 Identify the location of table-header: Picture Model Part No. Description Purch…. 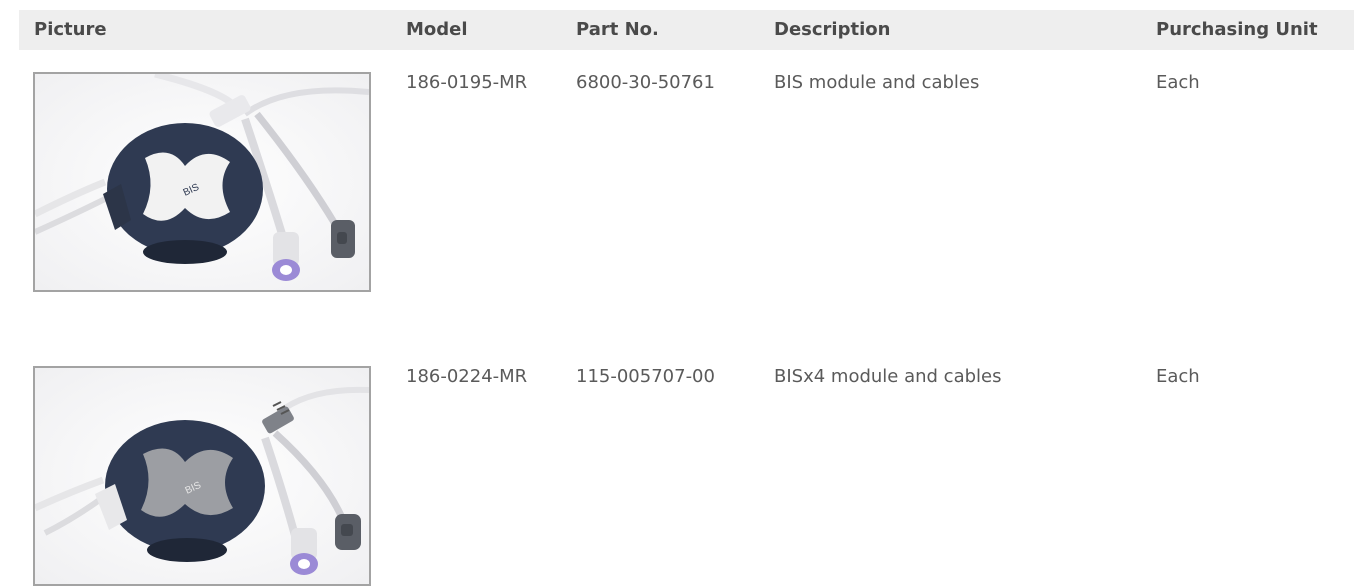
(686, 30).